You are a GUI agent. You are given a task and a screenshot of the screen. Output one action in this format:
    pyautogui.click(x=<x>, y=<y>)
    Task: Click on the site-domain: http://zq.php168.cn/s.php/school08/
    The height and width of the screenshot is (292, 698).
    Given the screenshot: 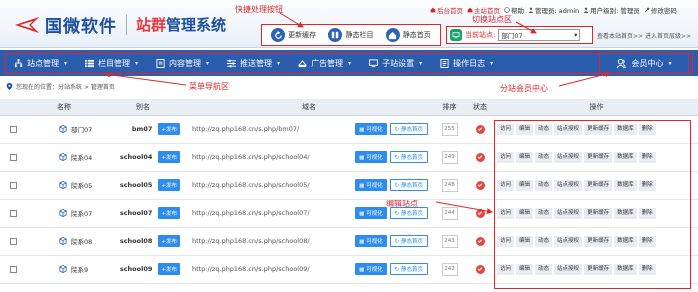 What is the action you would take?
    pyautogui.click(x=247, y=241)
    